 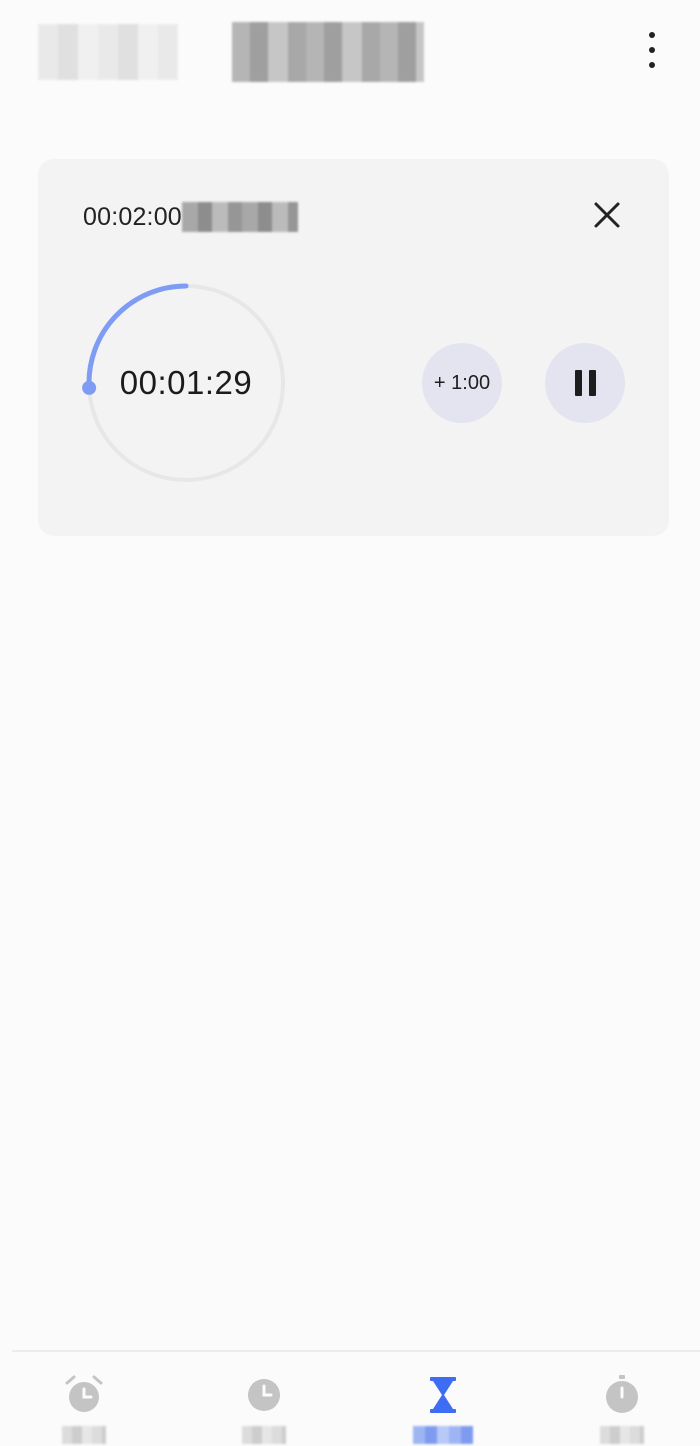 I want to click on pause-icon, so click(x=585, y=383).